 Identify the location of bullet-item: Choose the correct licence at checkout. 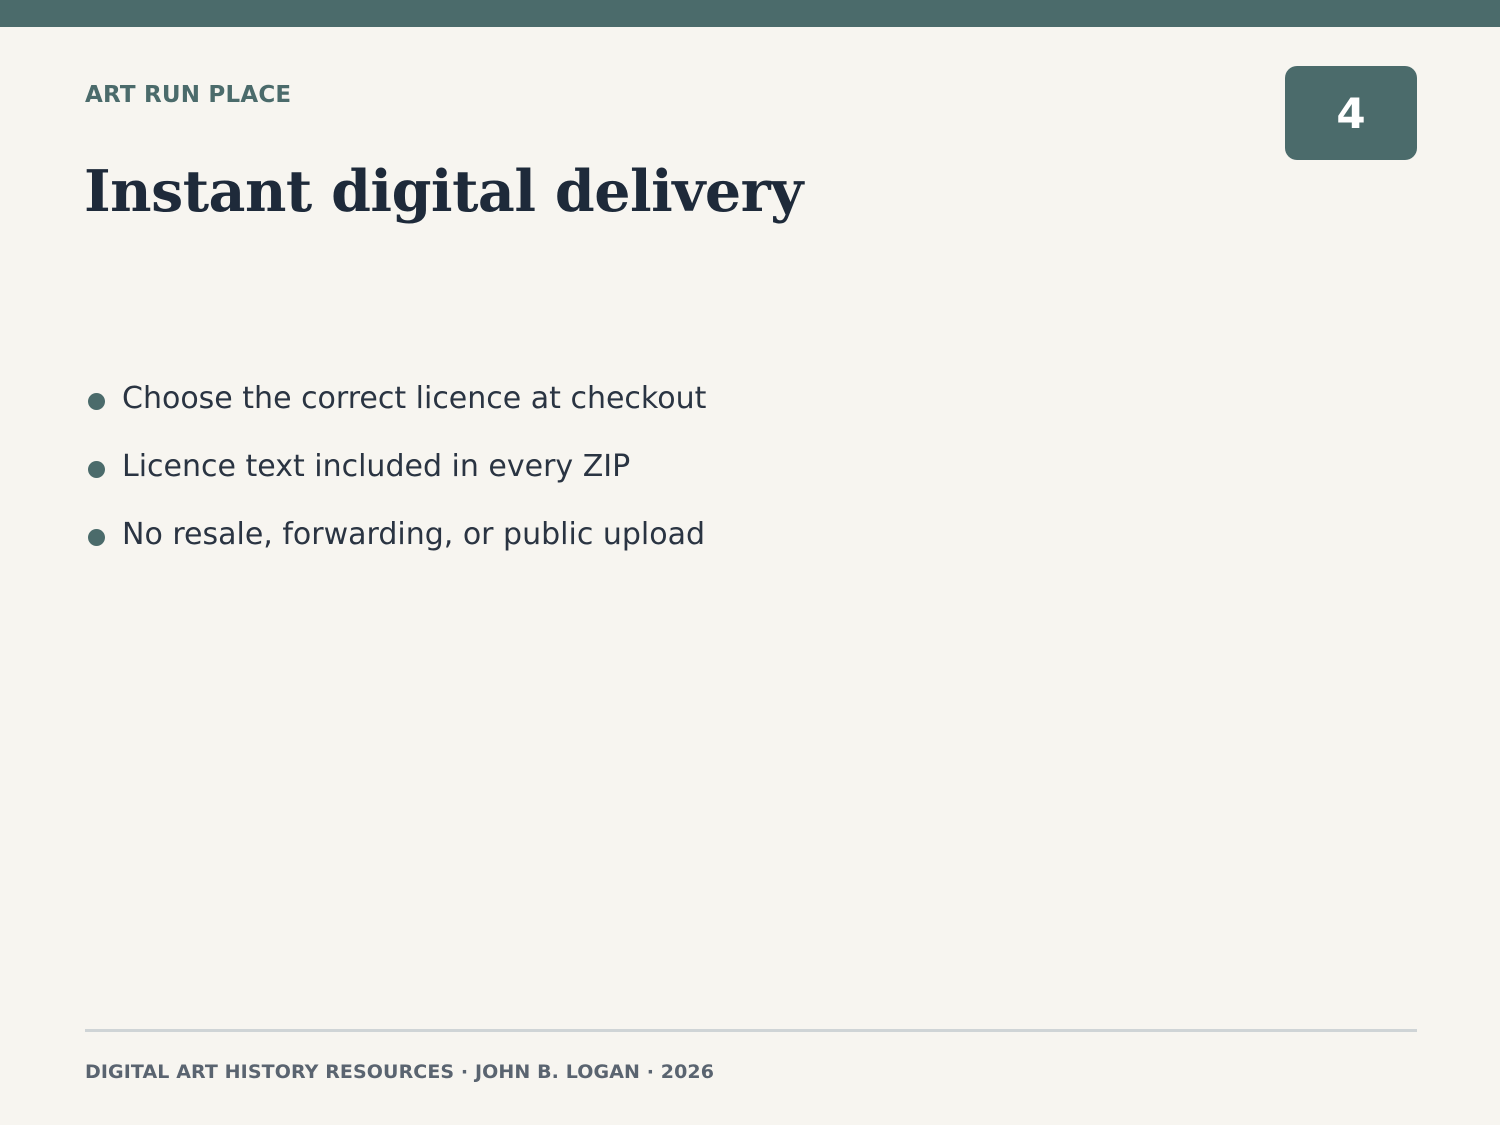
(397, 406).